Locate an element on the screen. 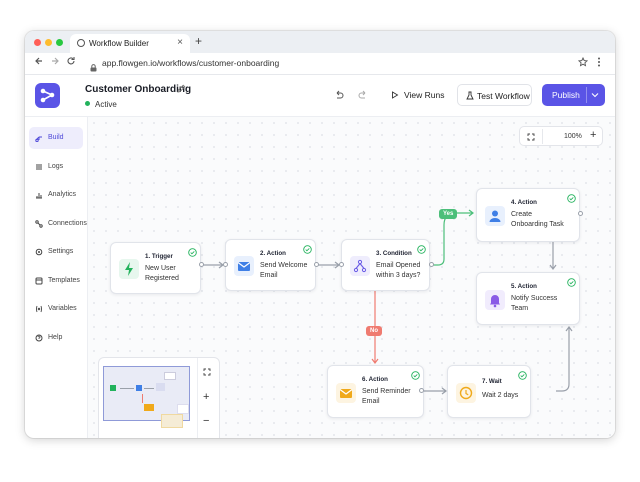 This screenshot has height=482, width=640. sidebar-item-help: Help is located at coordinates (56, 338).